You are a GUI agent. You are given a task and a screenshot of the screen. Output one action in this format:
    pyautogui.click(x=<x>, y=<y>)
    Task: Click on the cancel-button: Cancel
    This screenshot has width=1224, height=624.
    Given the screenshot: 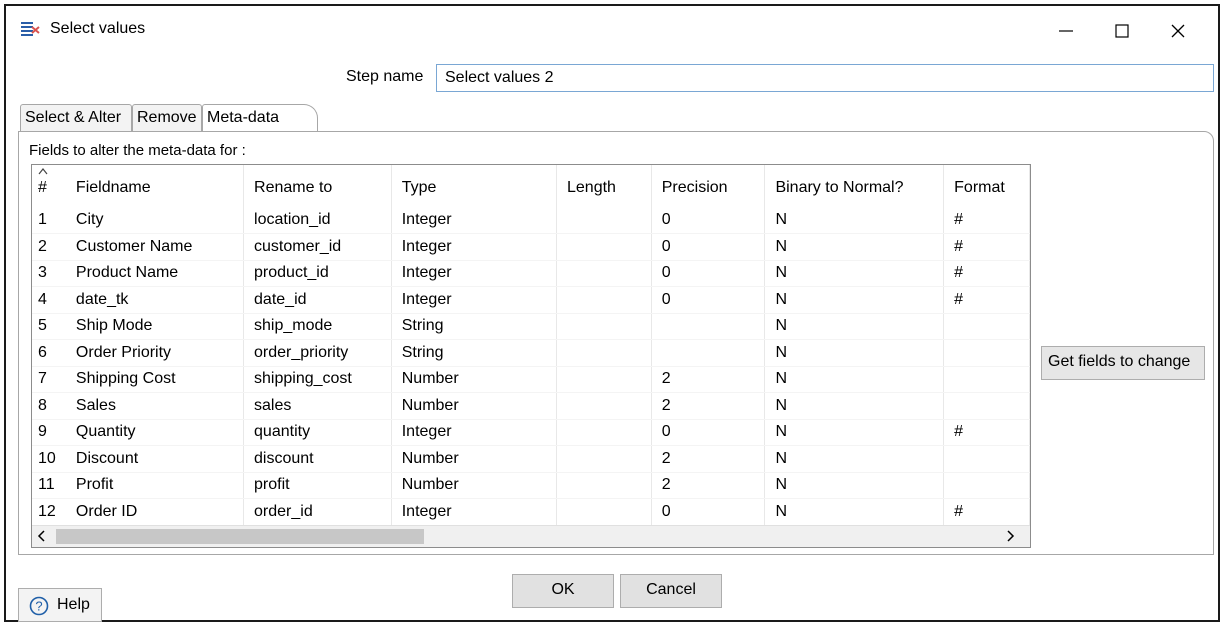 What is the action you would take?
    pyautogui.click(x=671, y=591)
    